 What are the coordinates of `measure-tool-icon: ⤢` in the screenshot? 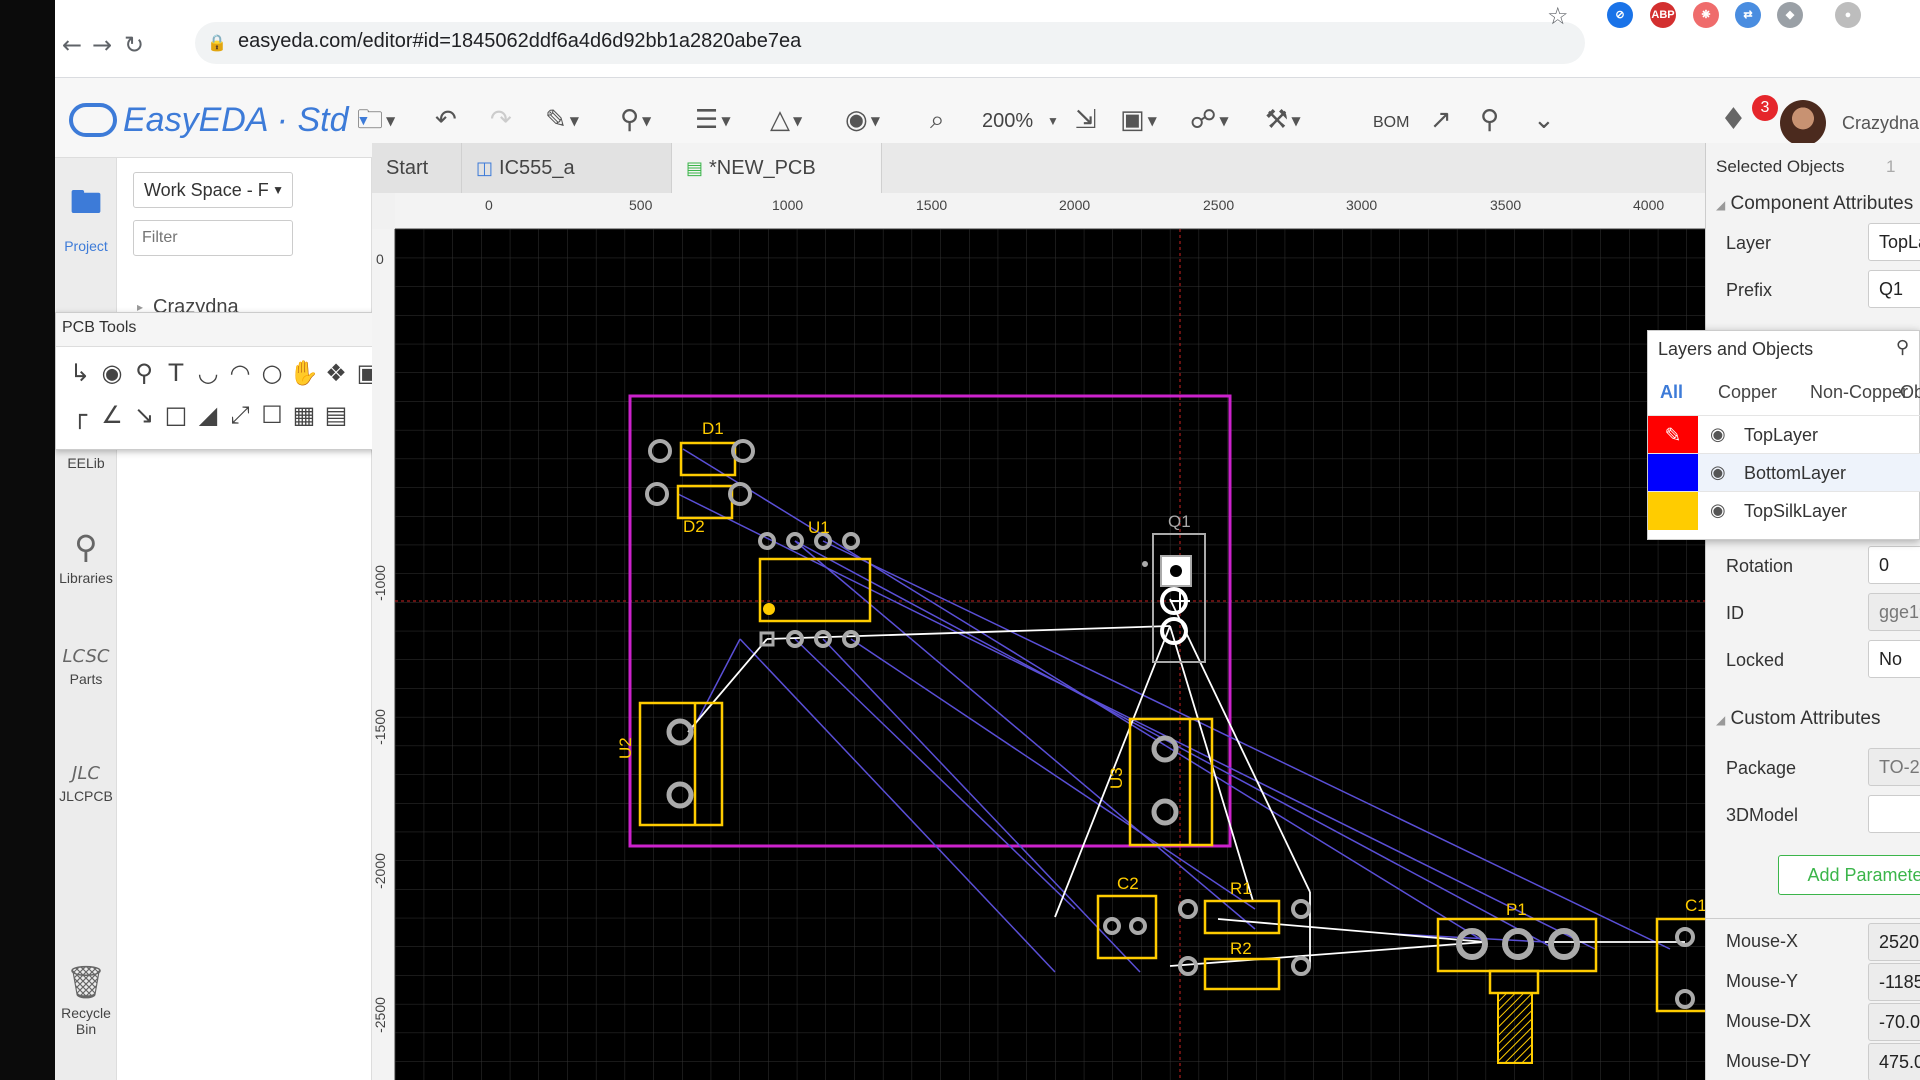 It's located at (240, 415).